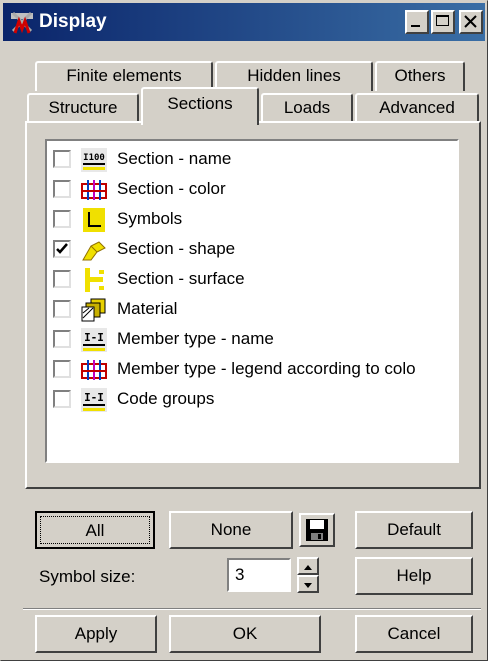  Describe the element at coordinates (22, 22) in the screenshot. I see `app-icon` at that location.